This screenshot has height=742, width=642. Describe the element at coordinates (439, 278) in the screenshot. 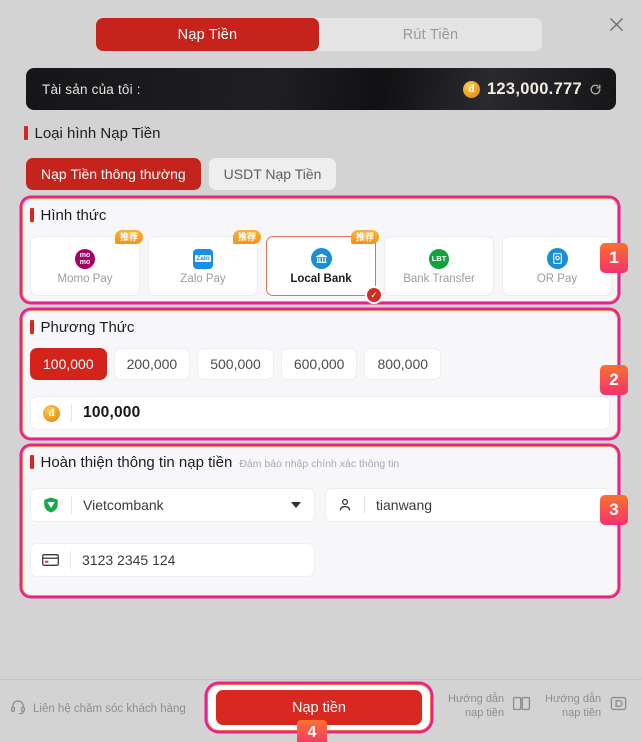

I see `method-label-bank-transfer: Bank Transfer` at that location.